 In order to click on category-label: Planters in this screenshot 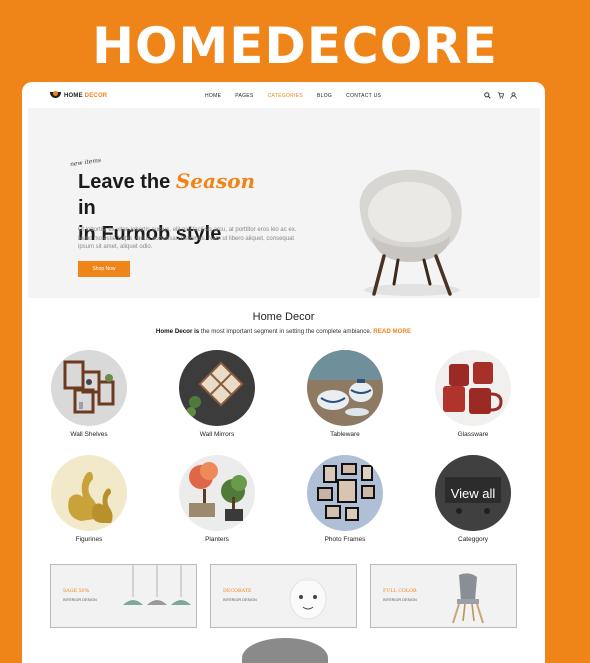, I will do `click(217, 539)`.